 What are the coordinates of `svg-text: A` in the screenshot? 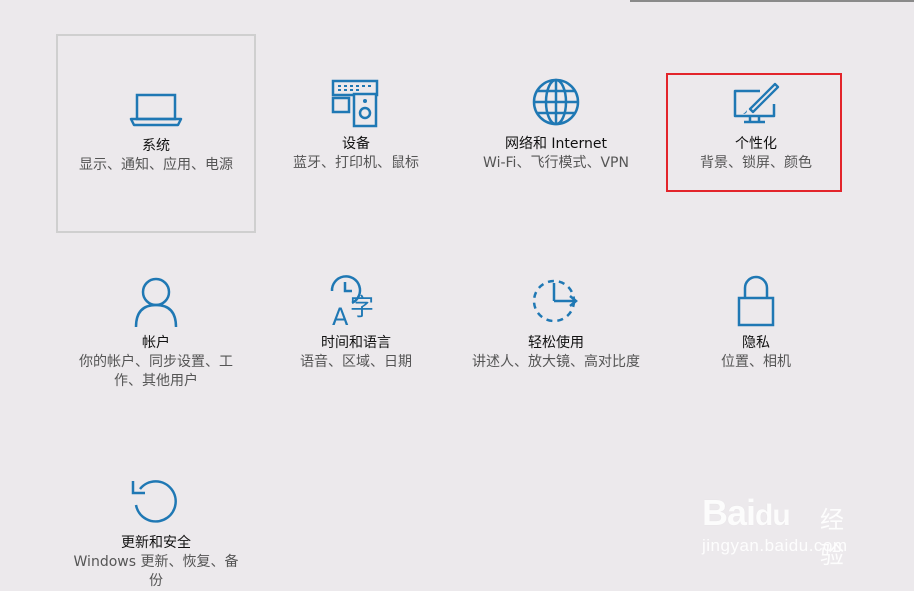 It's located at (340, 316).